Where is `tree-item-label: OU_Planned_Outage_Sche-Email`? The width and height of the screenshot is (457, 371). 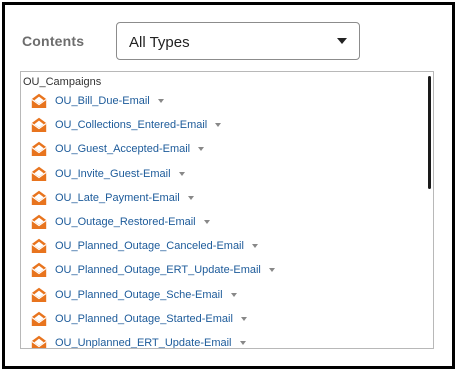 tree-item-label: OU_Planned_Outage_Sche-Email is located at coordinates (139, 295).